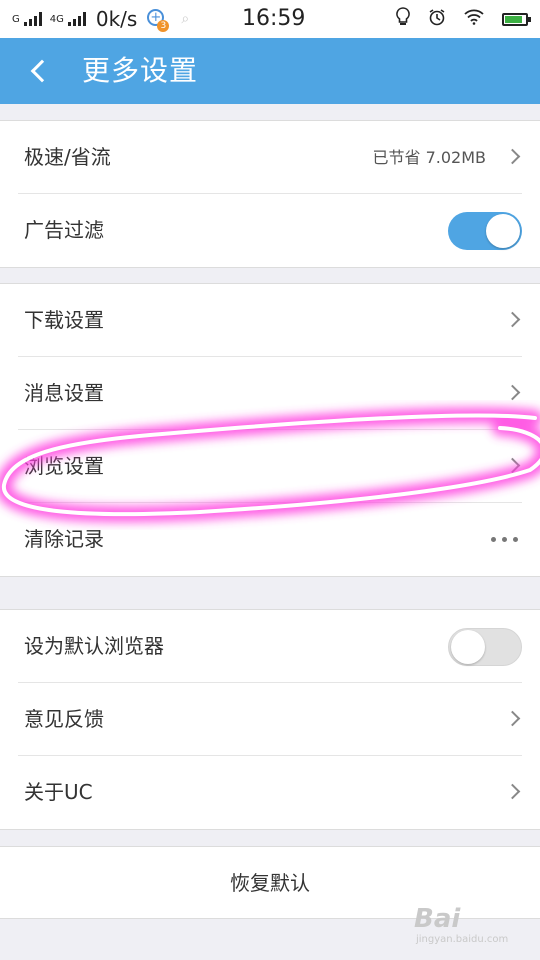  I want to click on clock: 16:59, so click(274, 18).